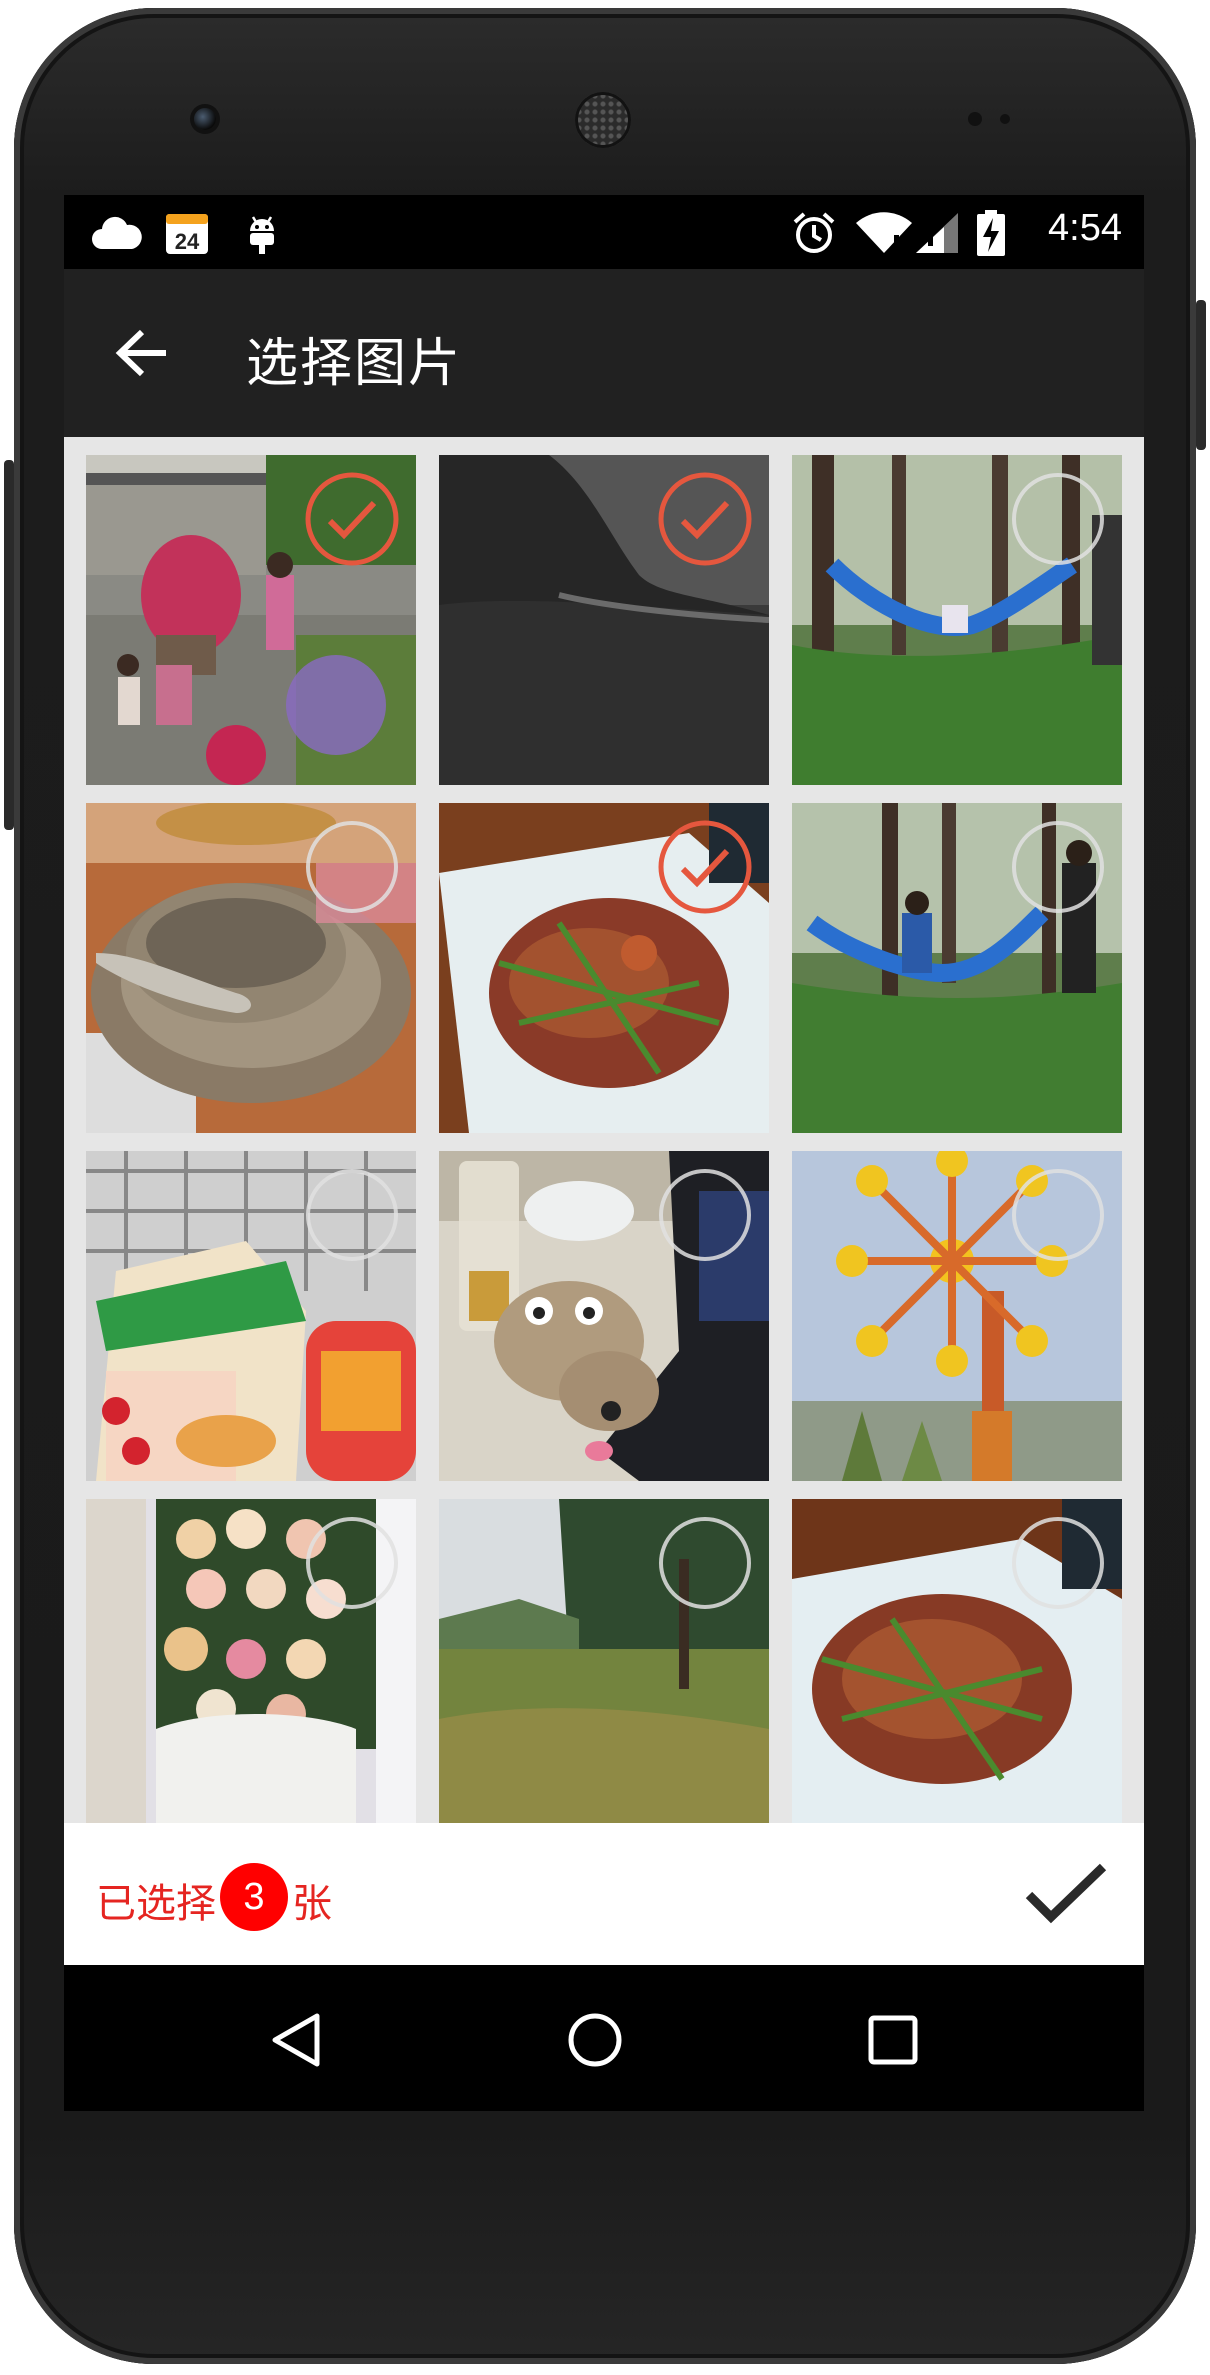  I want to click on arrow-back-icon, so click(140, 353).